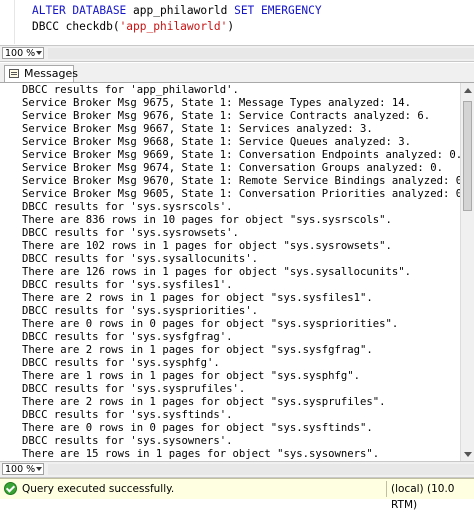 This screenshot has height=513, width=474. I want to click on zoom-value-top: 100 %, so click(20, 53).